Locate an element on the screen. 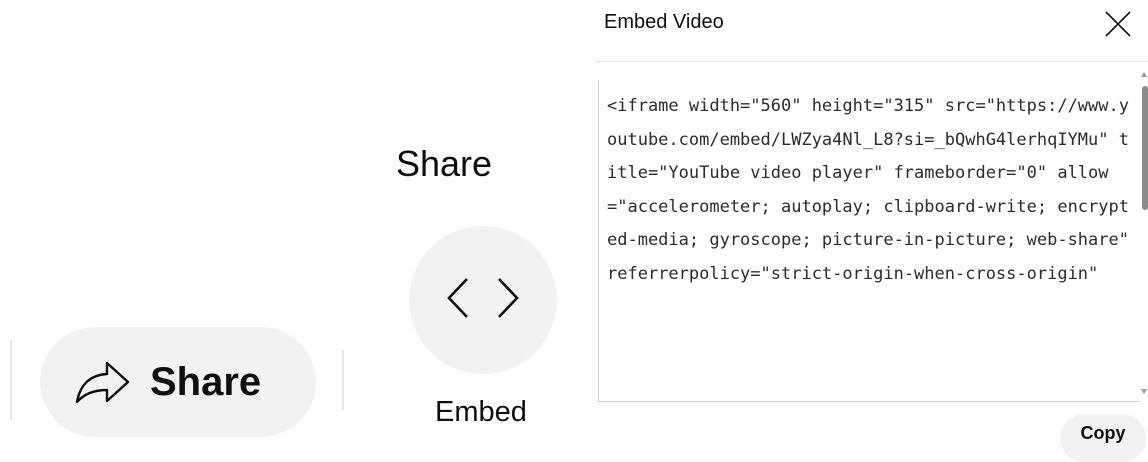 The image size is (1148, 462). header-divider is located at coordinates (872, 61).